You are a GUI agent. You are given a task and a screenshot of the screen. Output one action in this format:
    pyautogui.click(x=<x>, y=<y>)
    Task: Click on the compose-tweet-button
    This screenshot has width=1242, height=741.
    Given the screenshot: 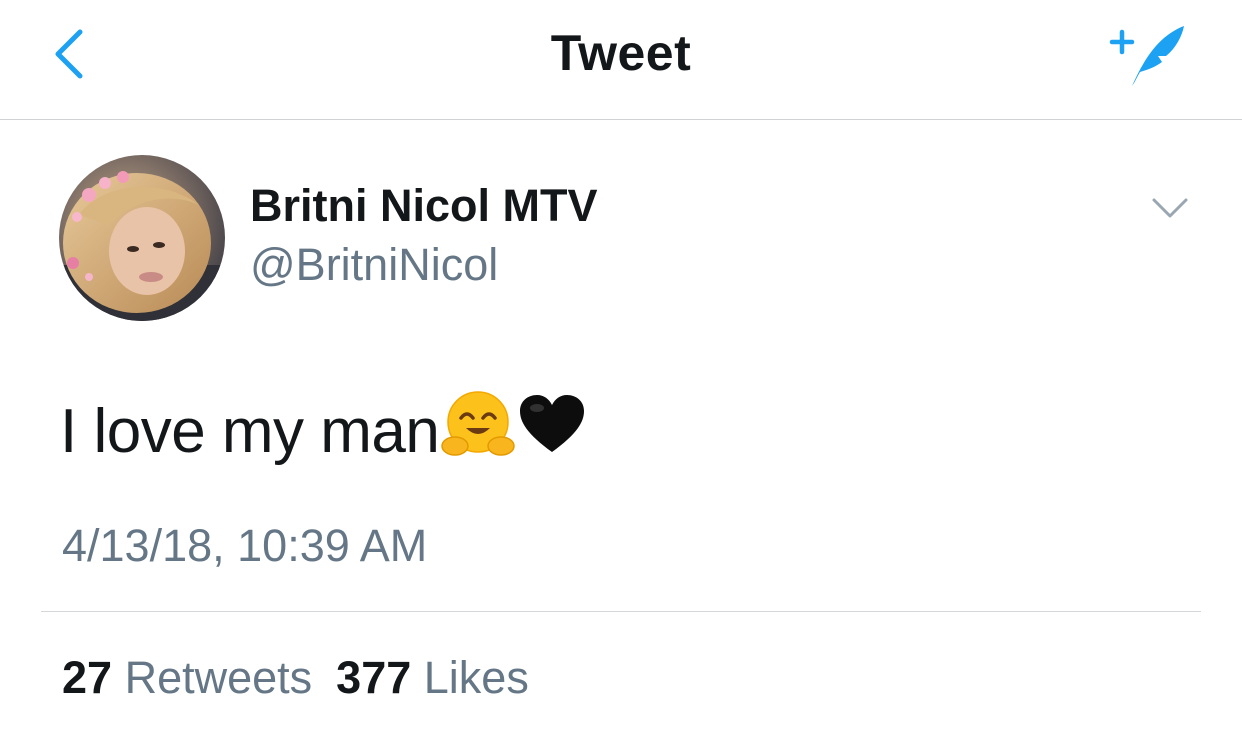 What is the action you would take?
    pyautogui.click(x=1147, y=54)
    